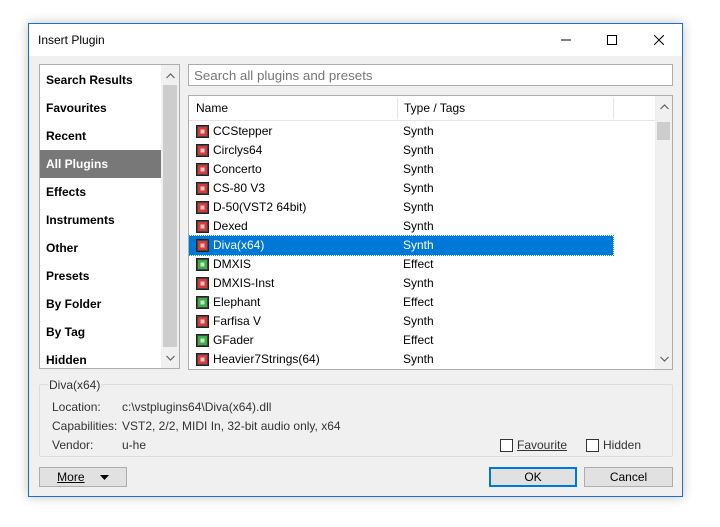 This screenshot has width=720, height=527. Describe the element at coordinates (100, 192) in the screenshot. I see `sidebar-item-effects: Effects` at that location.